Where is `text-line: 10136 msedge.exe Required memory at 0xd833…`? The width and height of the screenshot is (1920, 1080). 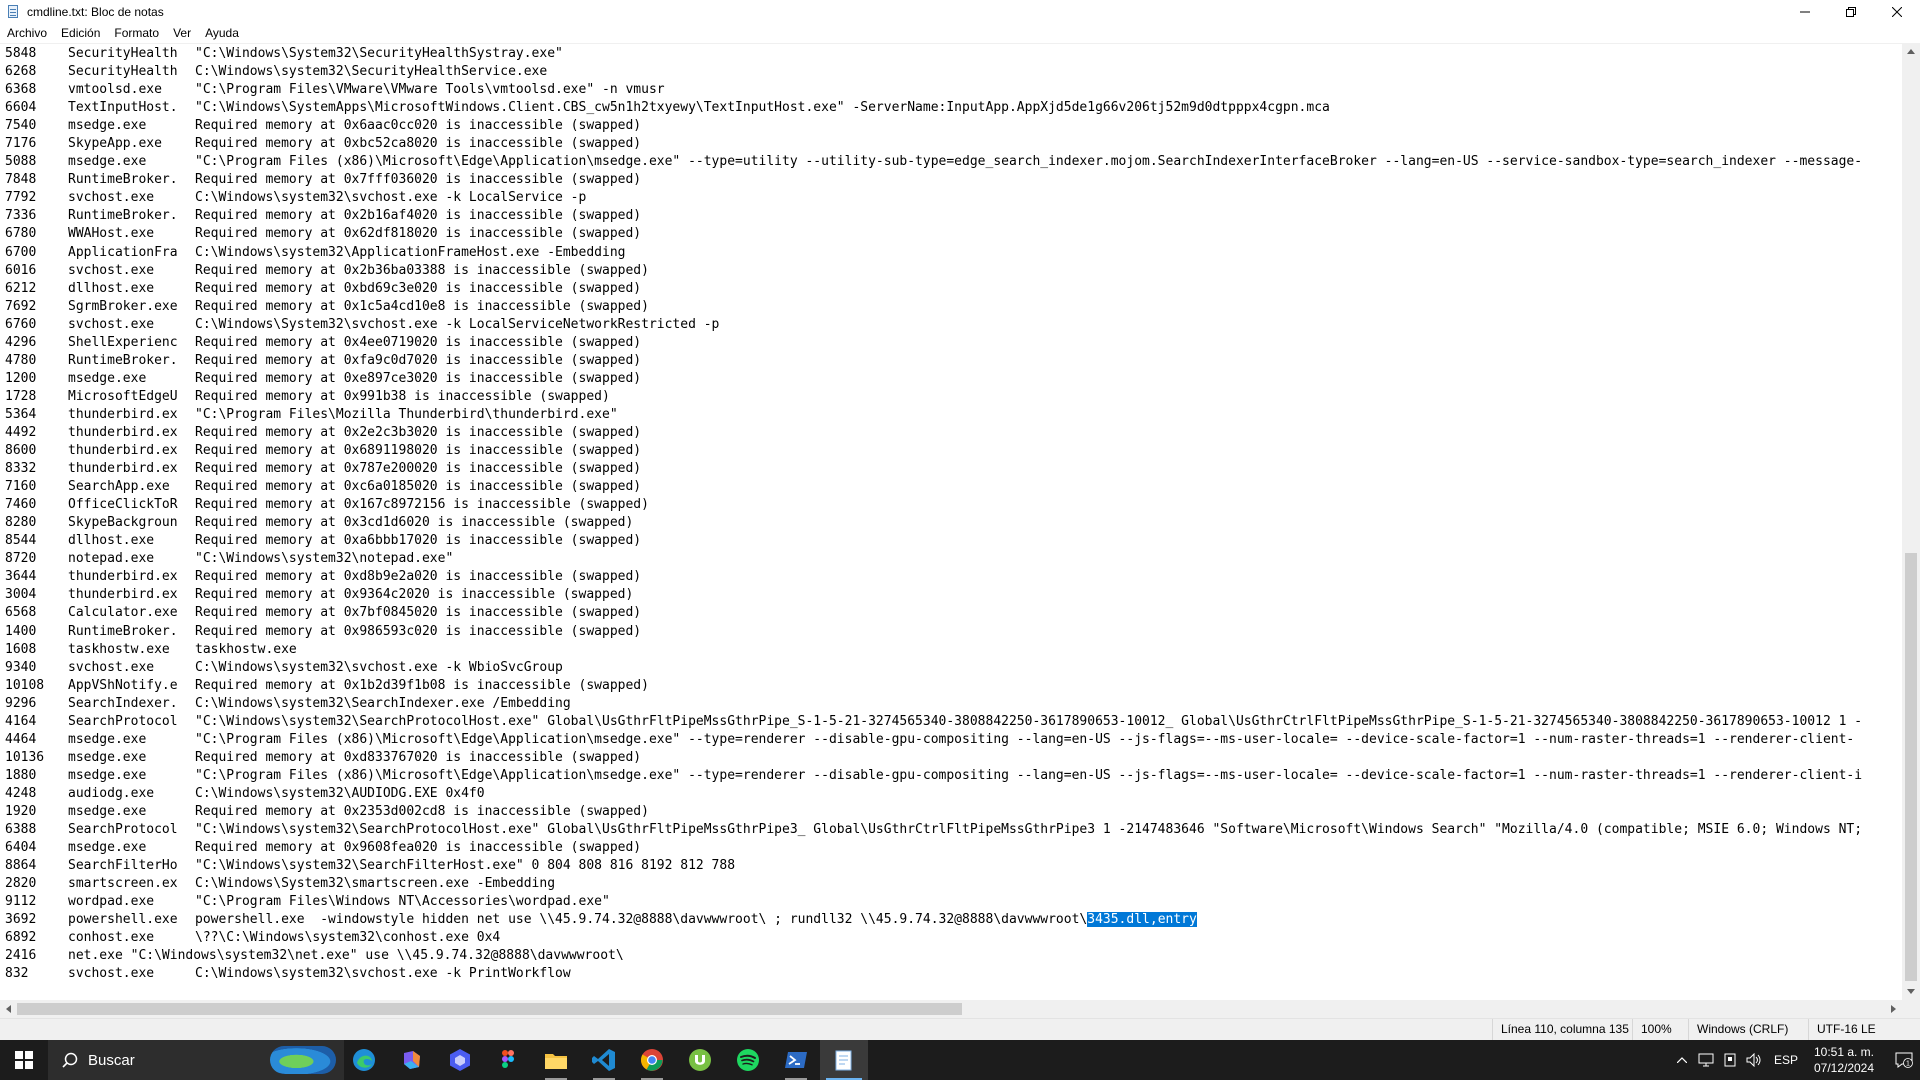 text-line: 10136 msedge.exe Required memory at 0xd833… is located at coordinates (933, 758).